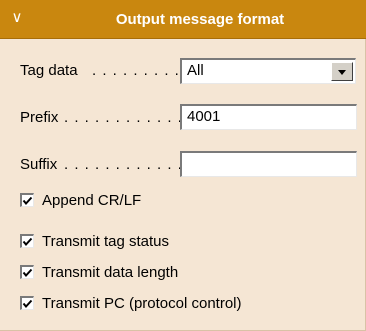 This screenshot has height=331, width=366. Describe the element at coordinates (17, 17) in the screenshot. I see `chevron-down-icon: ∨` at that location.